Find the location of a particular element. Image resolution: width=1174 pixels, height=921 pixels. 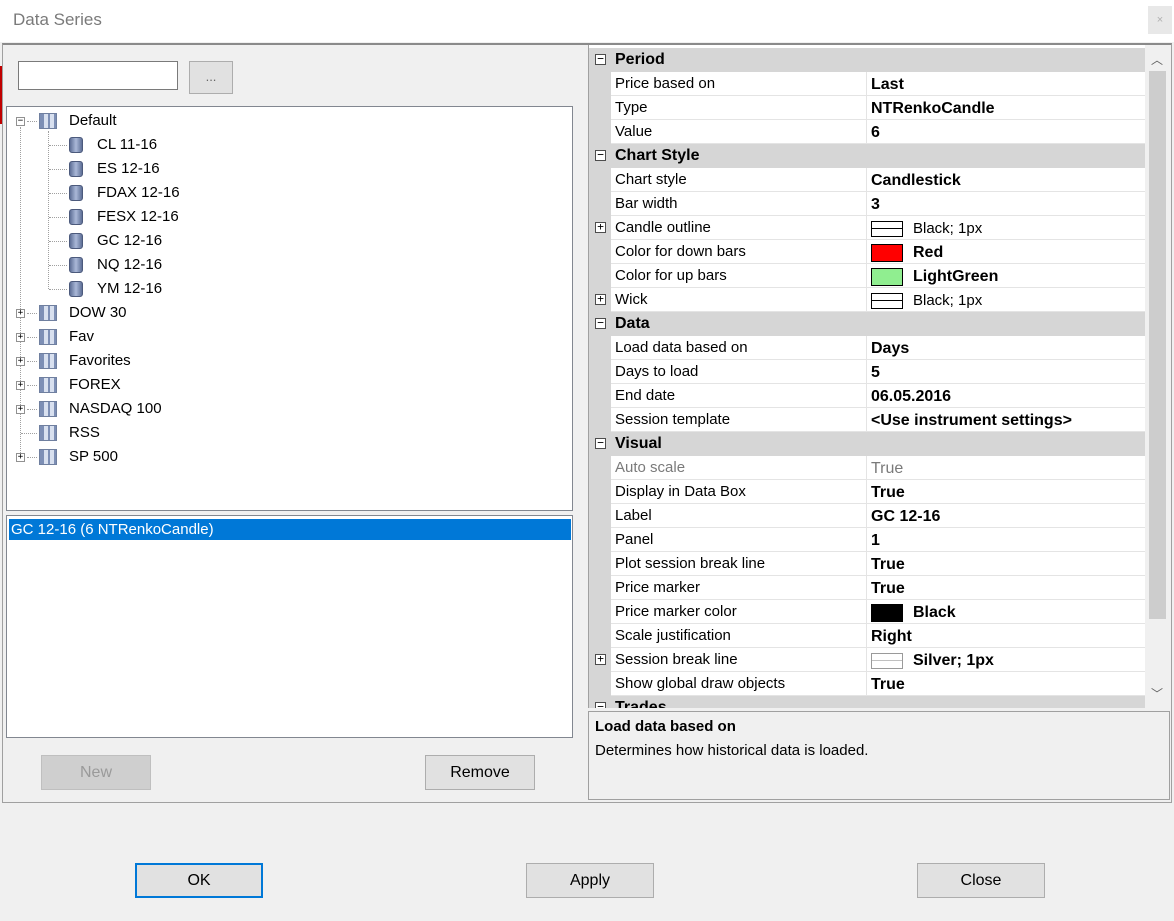

tree-item-list: SP 500 is located at coordinates (93, 457).